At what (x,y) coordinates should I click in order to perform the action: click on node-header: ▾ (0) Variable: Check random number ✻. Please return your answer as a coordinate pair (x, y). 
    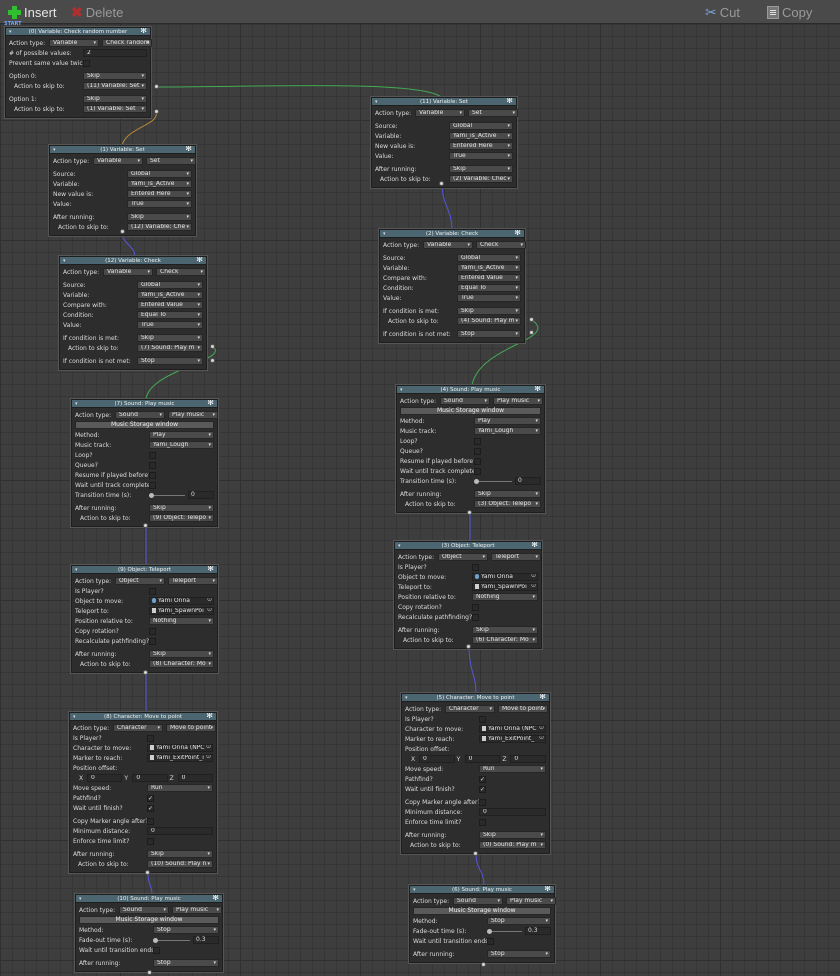
    Looking at the image, I should click on (78, 32).